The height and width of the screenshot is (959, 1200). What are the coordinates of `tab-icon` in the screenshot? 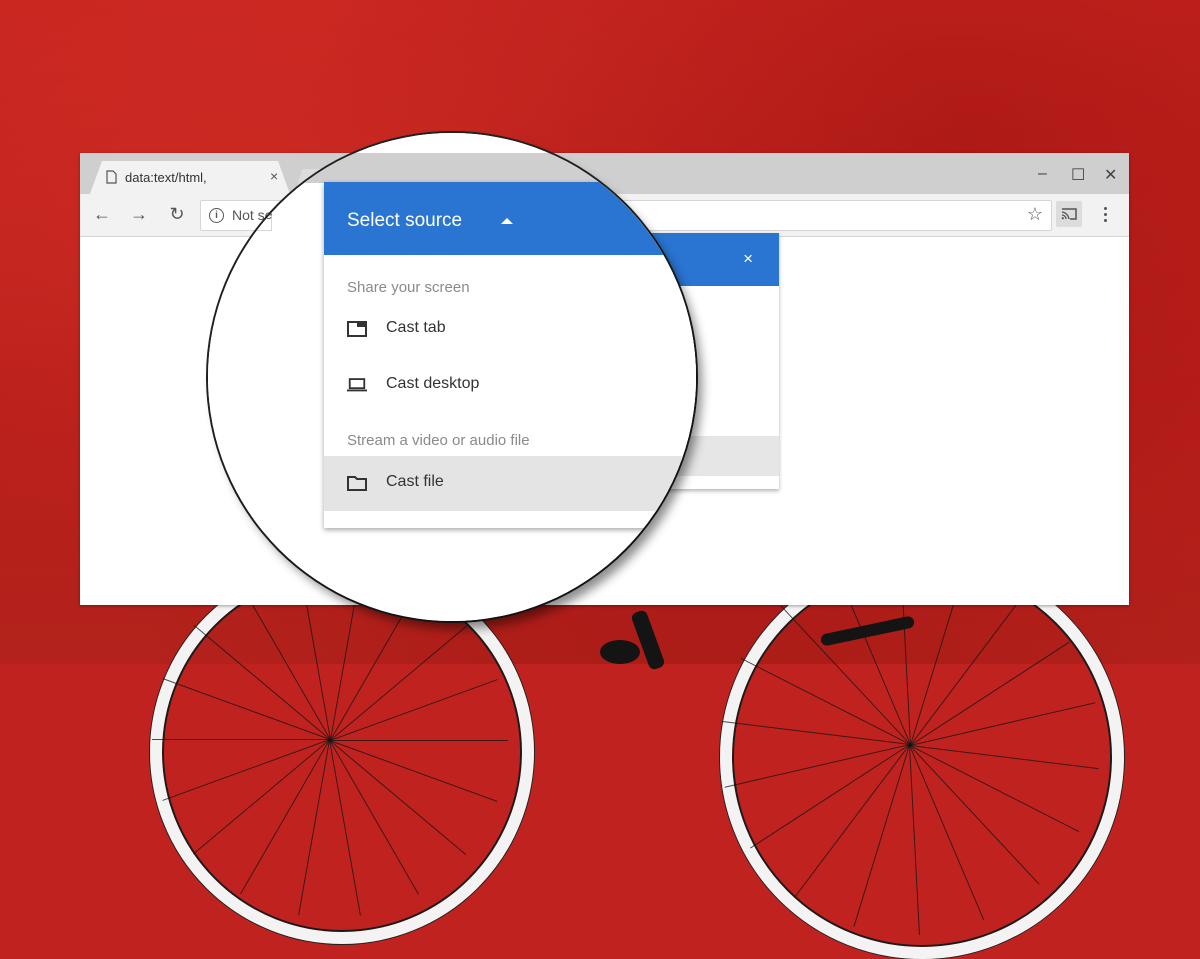 It's located at (357, 329).